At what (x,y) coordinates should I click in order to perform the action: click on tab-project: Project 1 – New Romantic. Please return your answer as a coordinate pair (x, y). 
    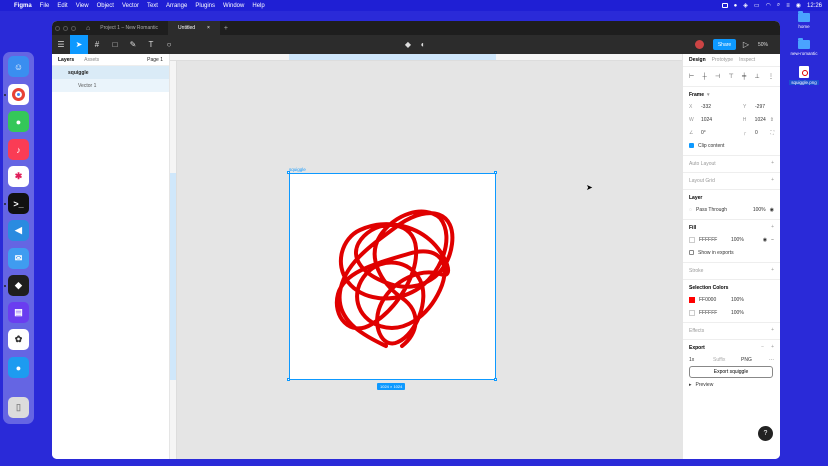
    Looking at the image, I should click on (129, 28).